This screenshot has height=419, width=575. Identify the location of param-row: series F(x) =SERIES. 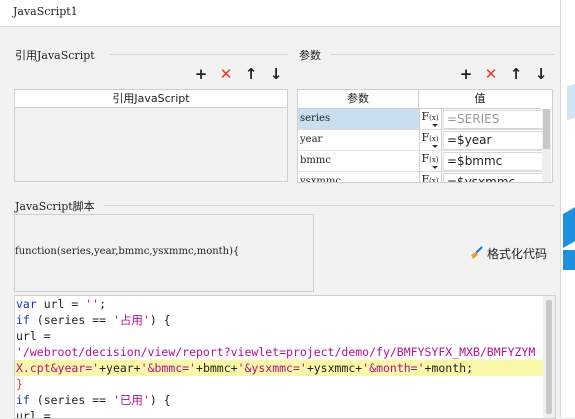
(420, 119).